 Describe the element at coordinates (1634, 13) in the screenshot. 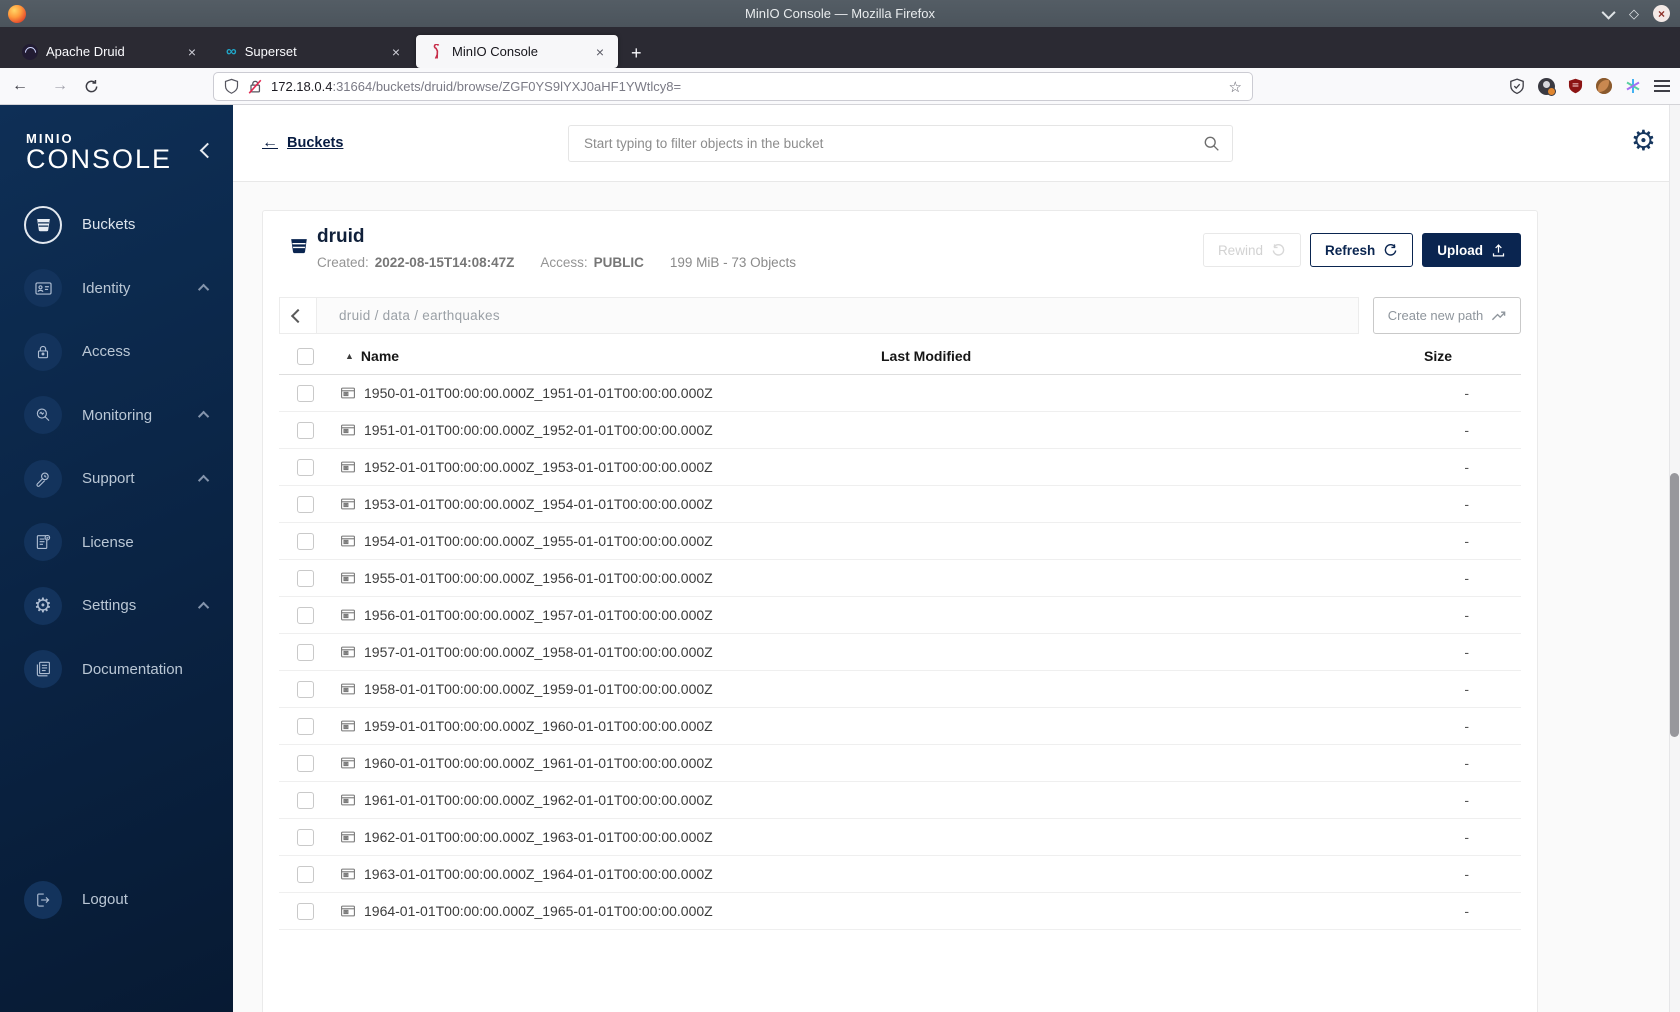

I see `window-maximize-icon: ◇` at that location.